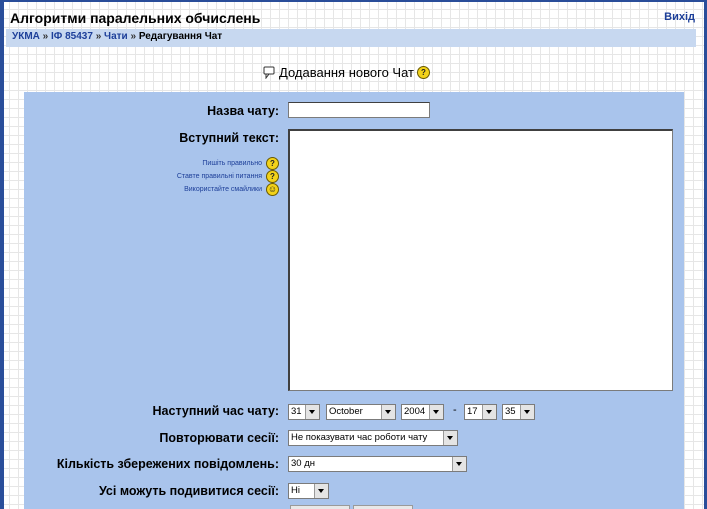 The image size is (707, 509). What do you see at coordinates (359, 110) in the screenshot?
I see `chat-name-input` at bounding box center [359, 110].